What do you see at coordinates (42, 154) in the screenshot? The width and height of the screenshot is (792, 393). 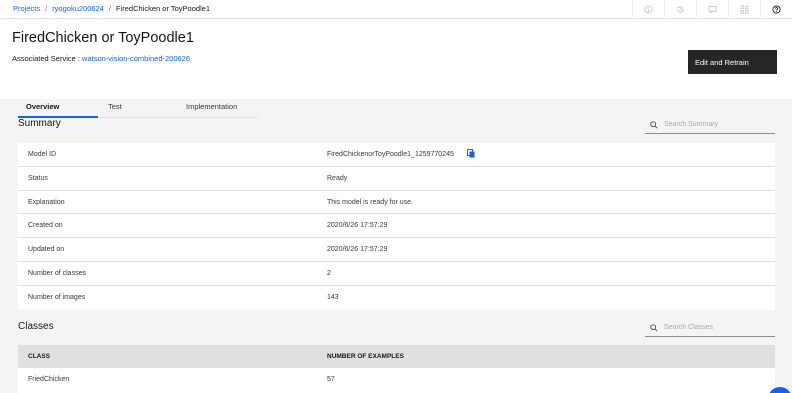 I see `summary-key: Model ID` at bounding box center [42, 154].